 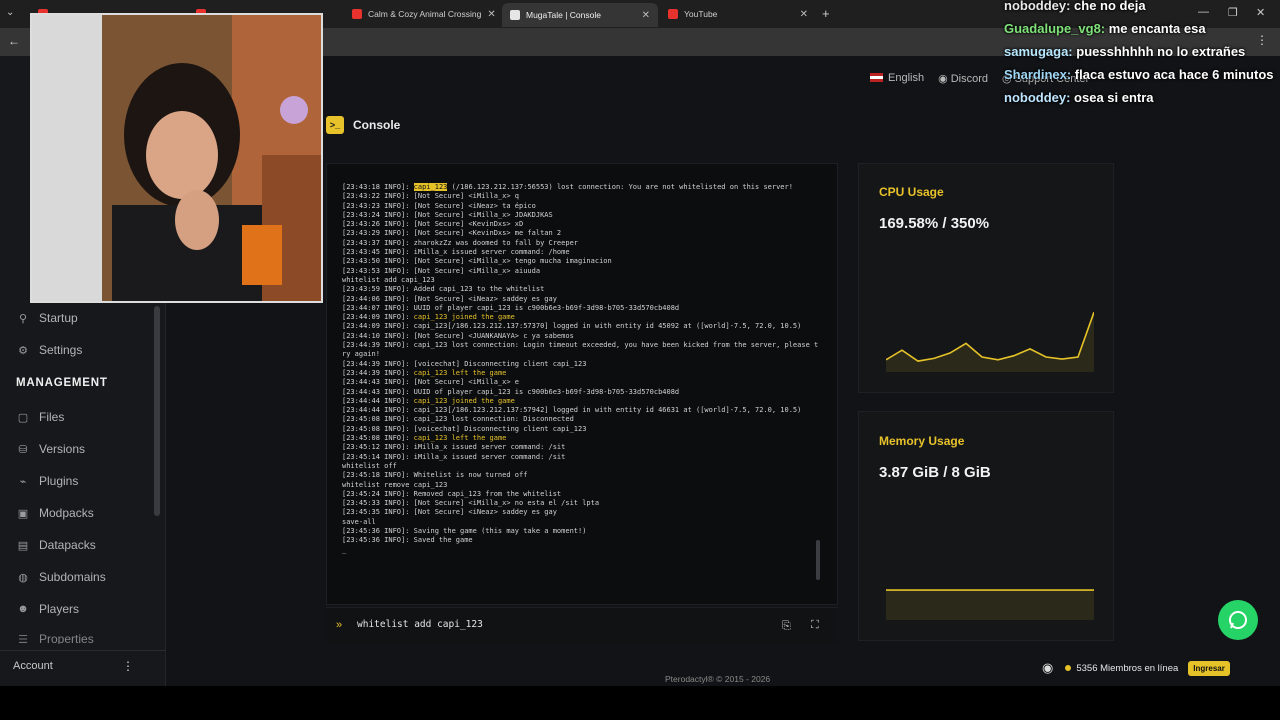 I want to click on discord-link: ◉ Discord, so click(x=963, y=78).